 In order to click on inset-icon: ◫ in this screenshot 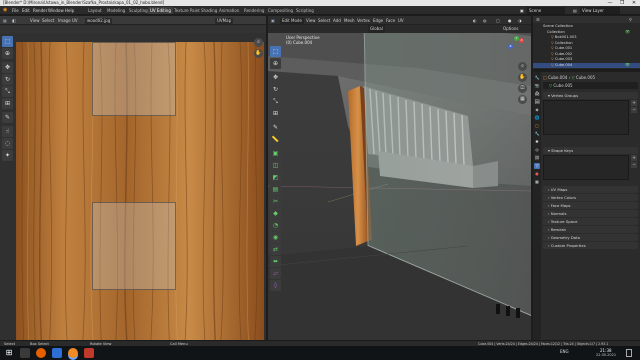, I will do `click(275, 165)`.